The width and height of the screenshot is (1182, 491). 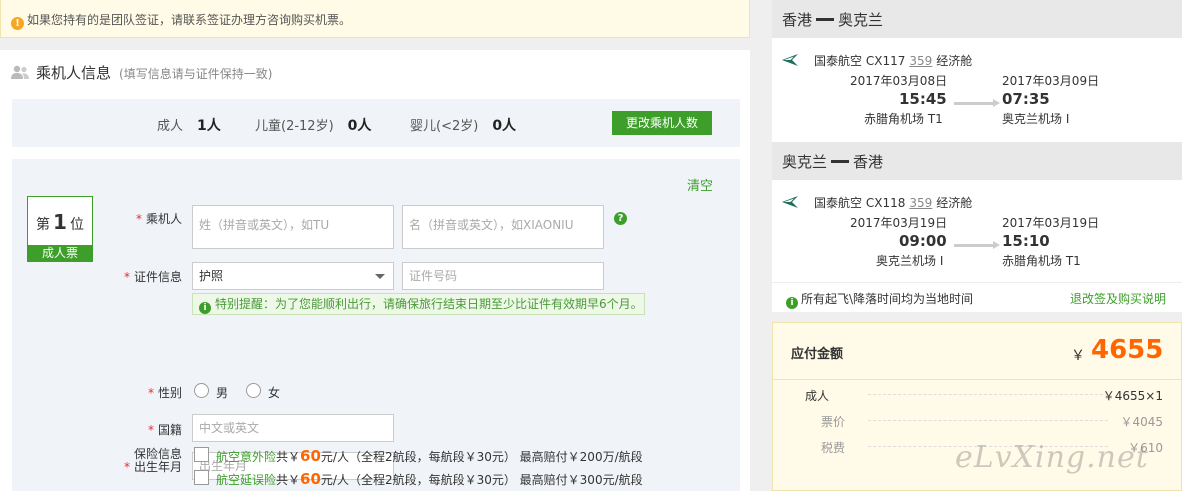 I want to click on divider, so click(x=977, y=379).